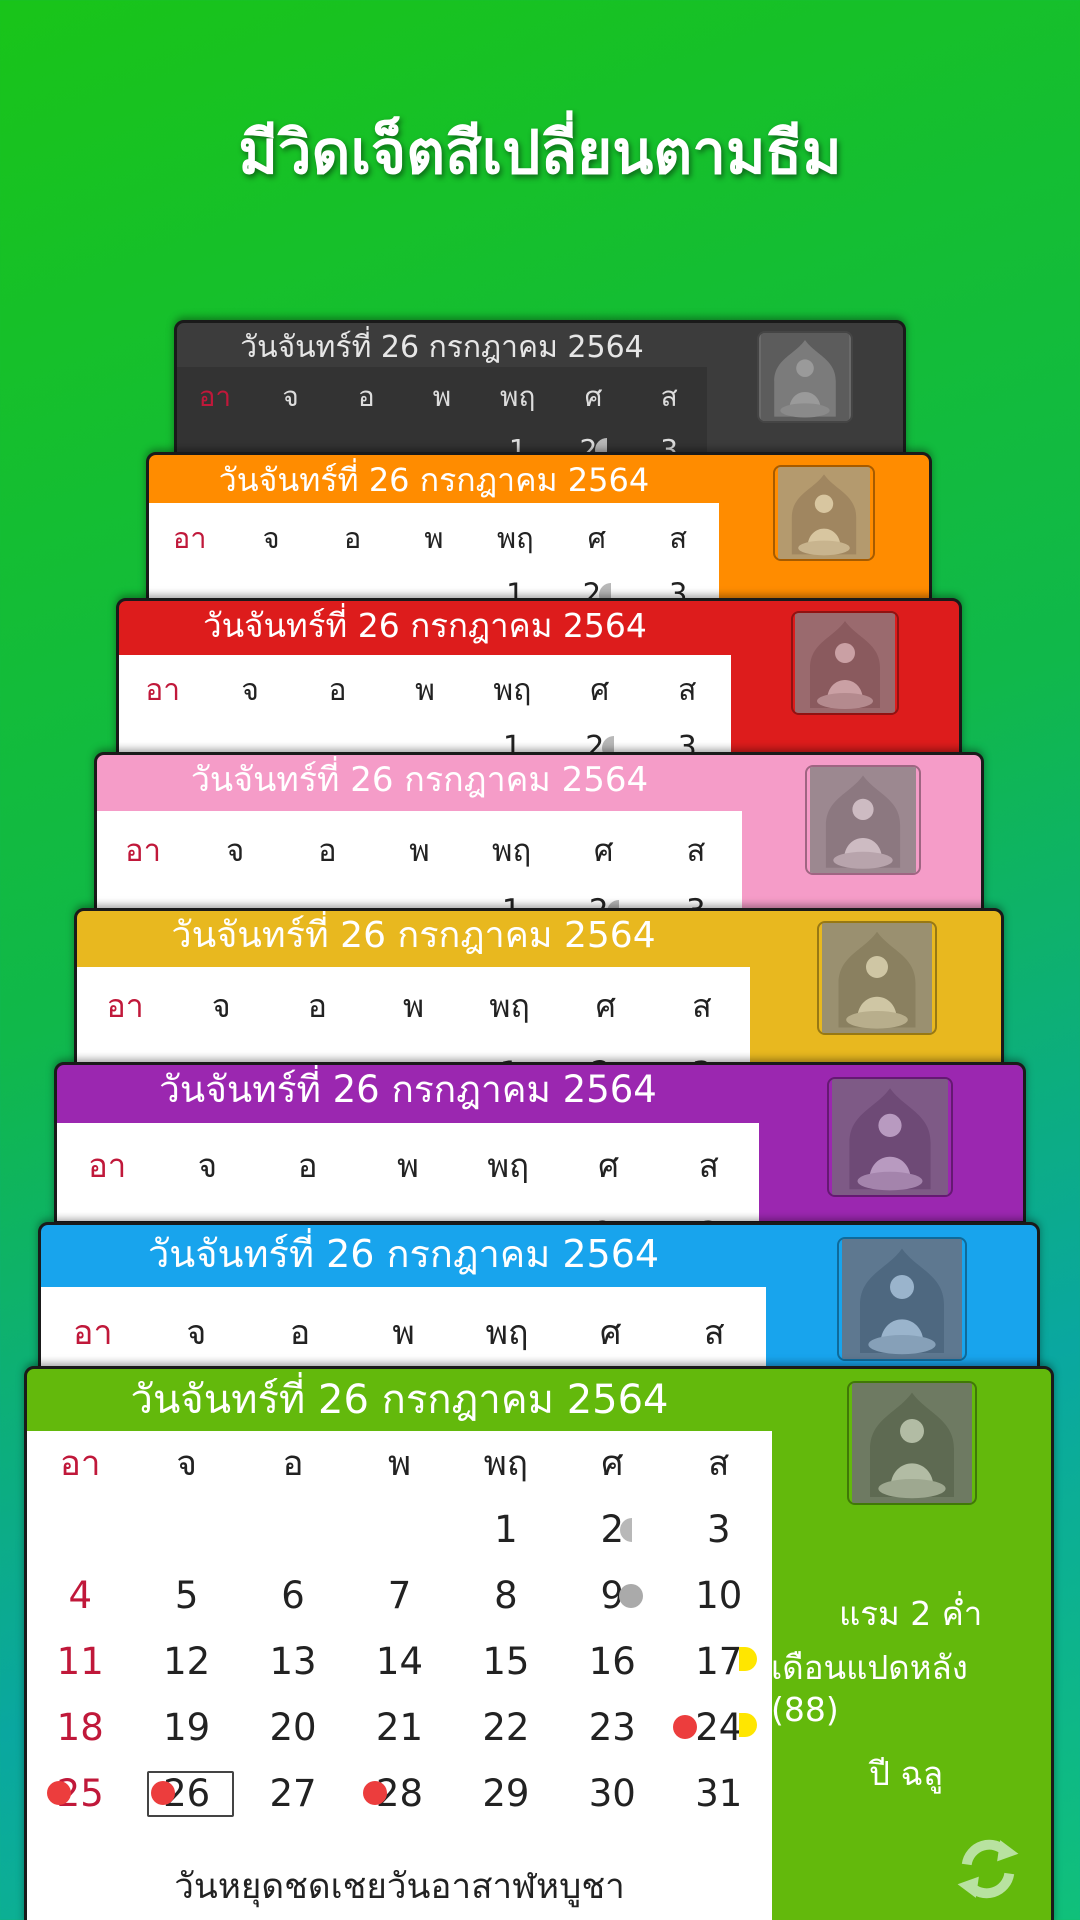  I want to click on calendar-week-row: 25 26 27 28 29 30 31, so click(399, 1794).